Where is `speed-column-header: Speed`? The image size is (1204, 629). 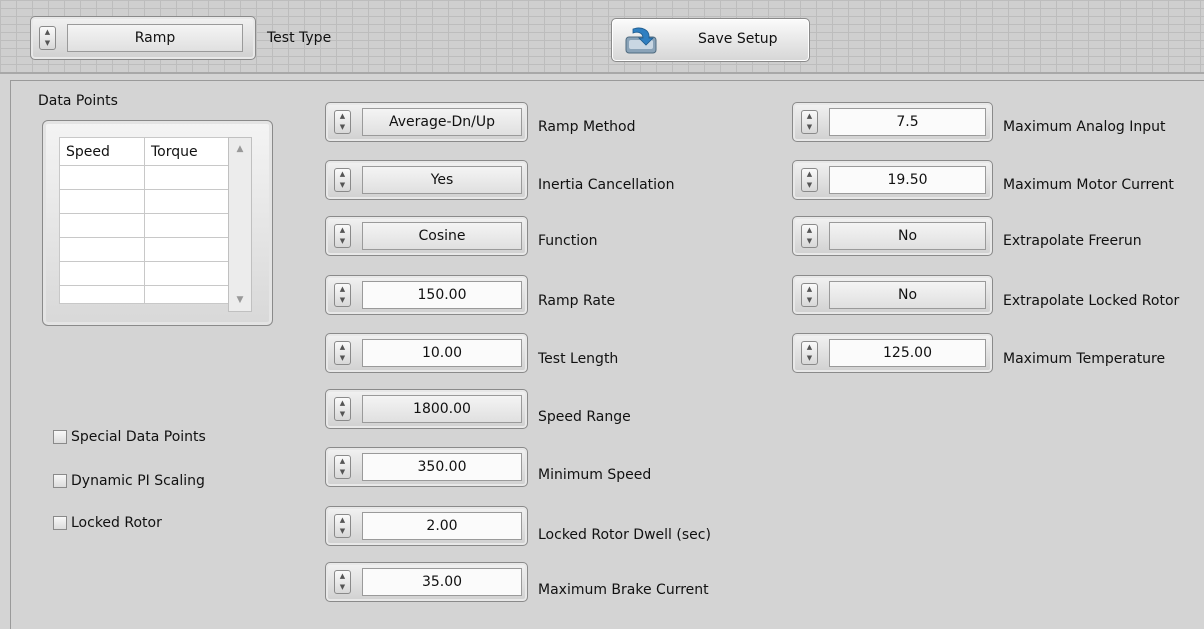
speed-column-header: Speed is located at coordinates (102, 151).